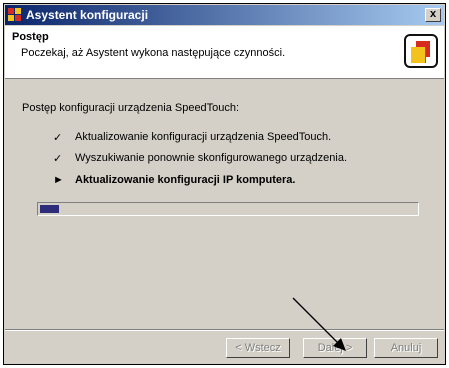 The image size is (449, 368). What do you see at coordinates (228, 209) in the screenshot?
I see `progress-bar` at bounding box center [228, 209].